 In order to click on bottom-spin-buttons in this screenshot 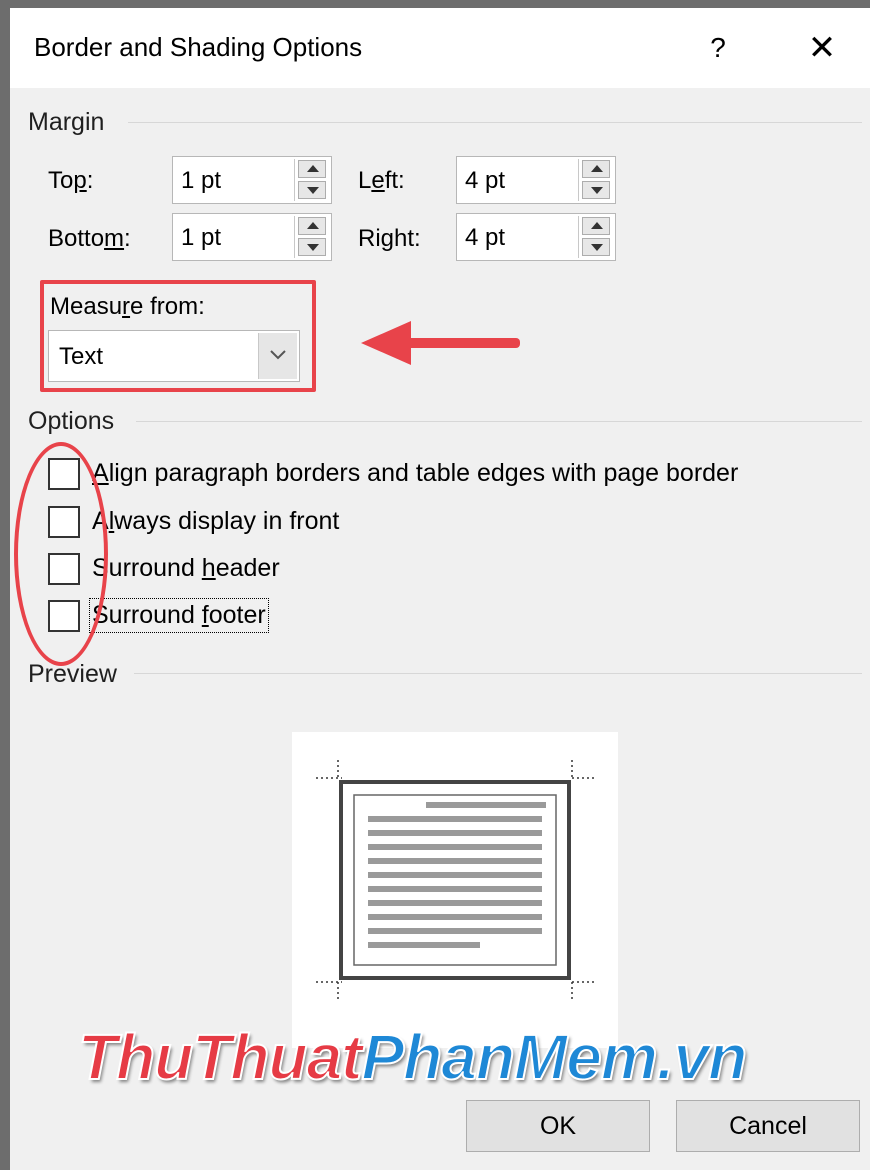, I will do `click(311, 237)`.